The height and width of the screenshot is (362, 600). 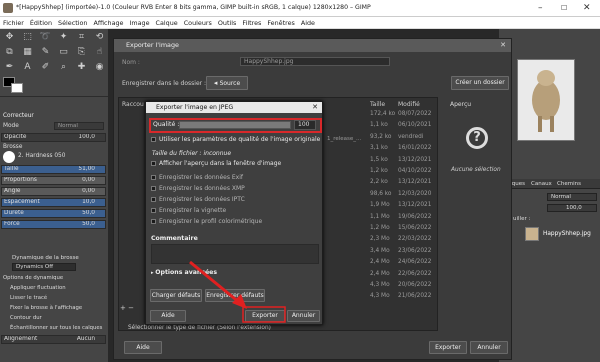 I want to click on jpeg-dialog-title: Exporter l'image en JPEG, so click(x=234, y=107).